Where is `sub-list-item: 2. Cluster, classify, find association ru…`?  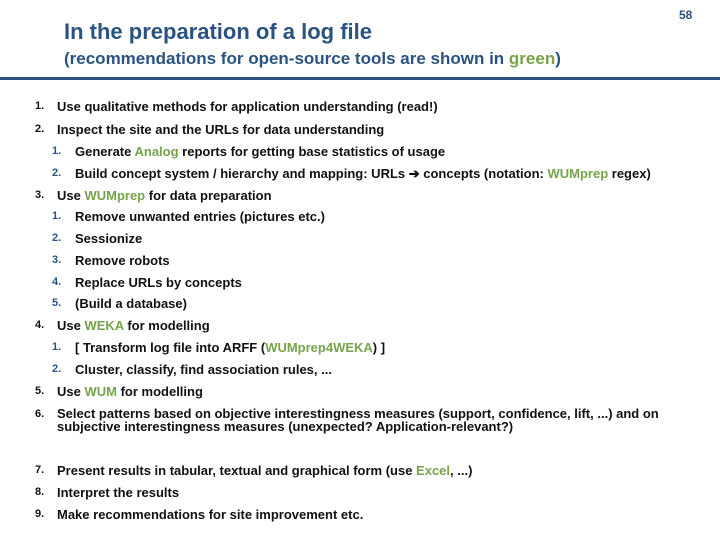 sub-list-item: 2. Cluster, classify, find association ru… is located at coordinates (192, 369).